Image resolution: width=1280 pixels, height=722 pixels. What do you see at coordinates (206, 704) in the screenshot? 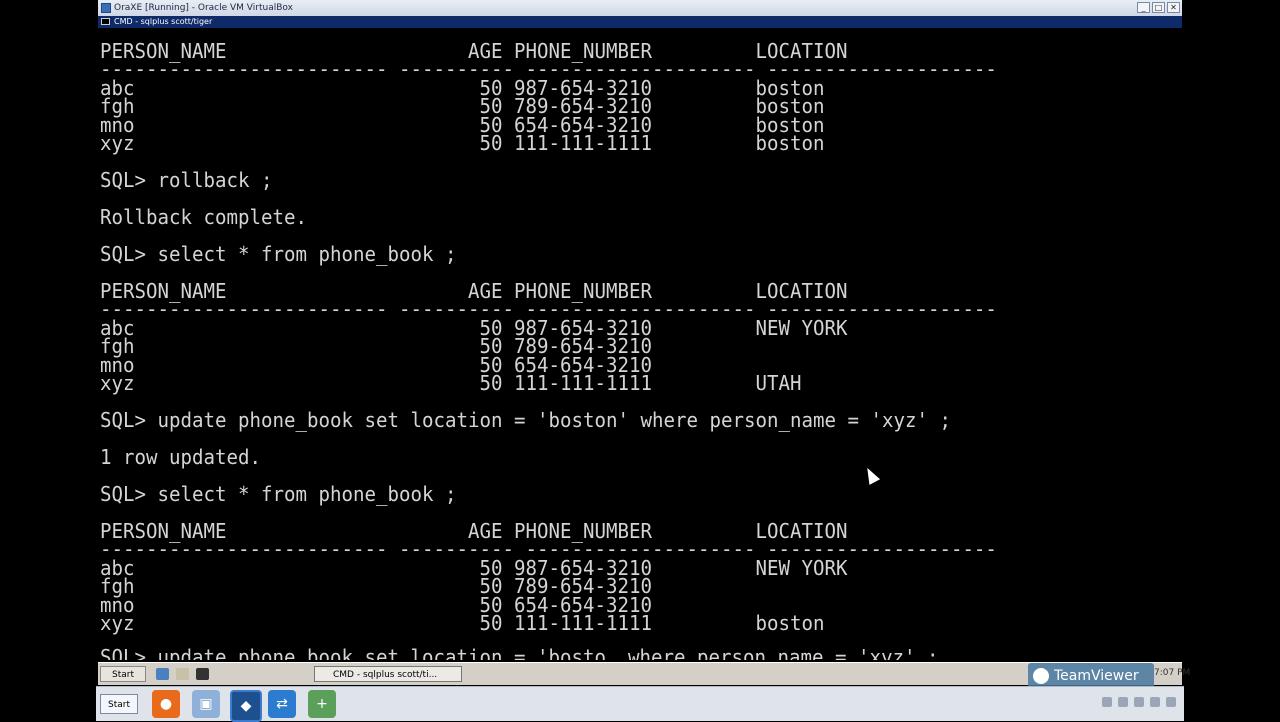
I see `file-manager-icon: ▣` at bounding box center [206, 704].